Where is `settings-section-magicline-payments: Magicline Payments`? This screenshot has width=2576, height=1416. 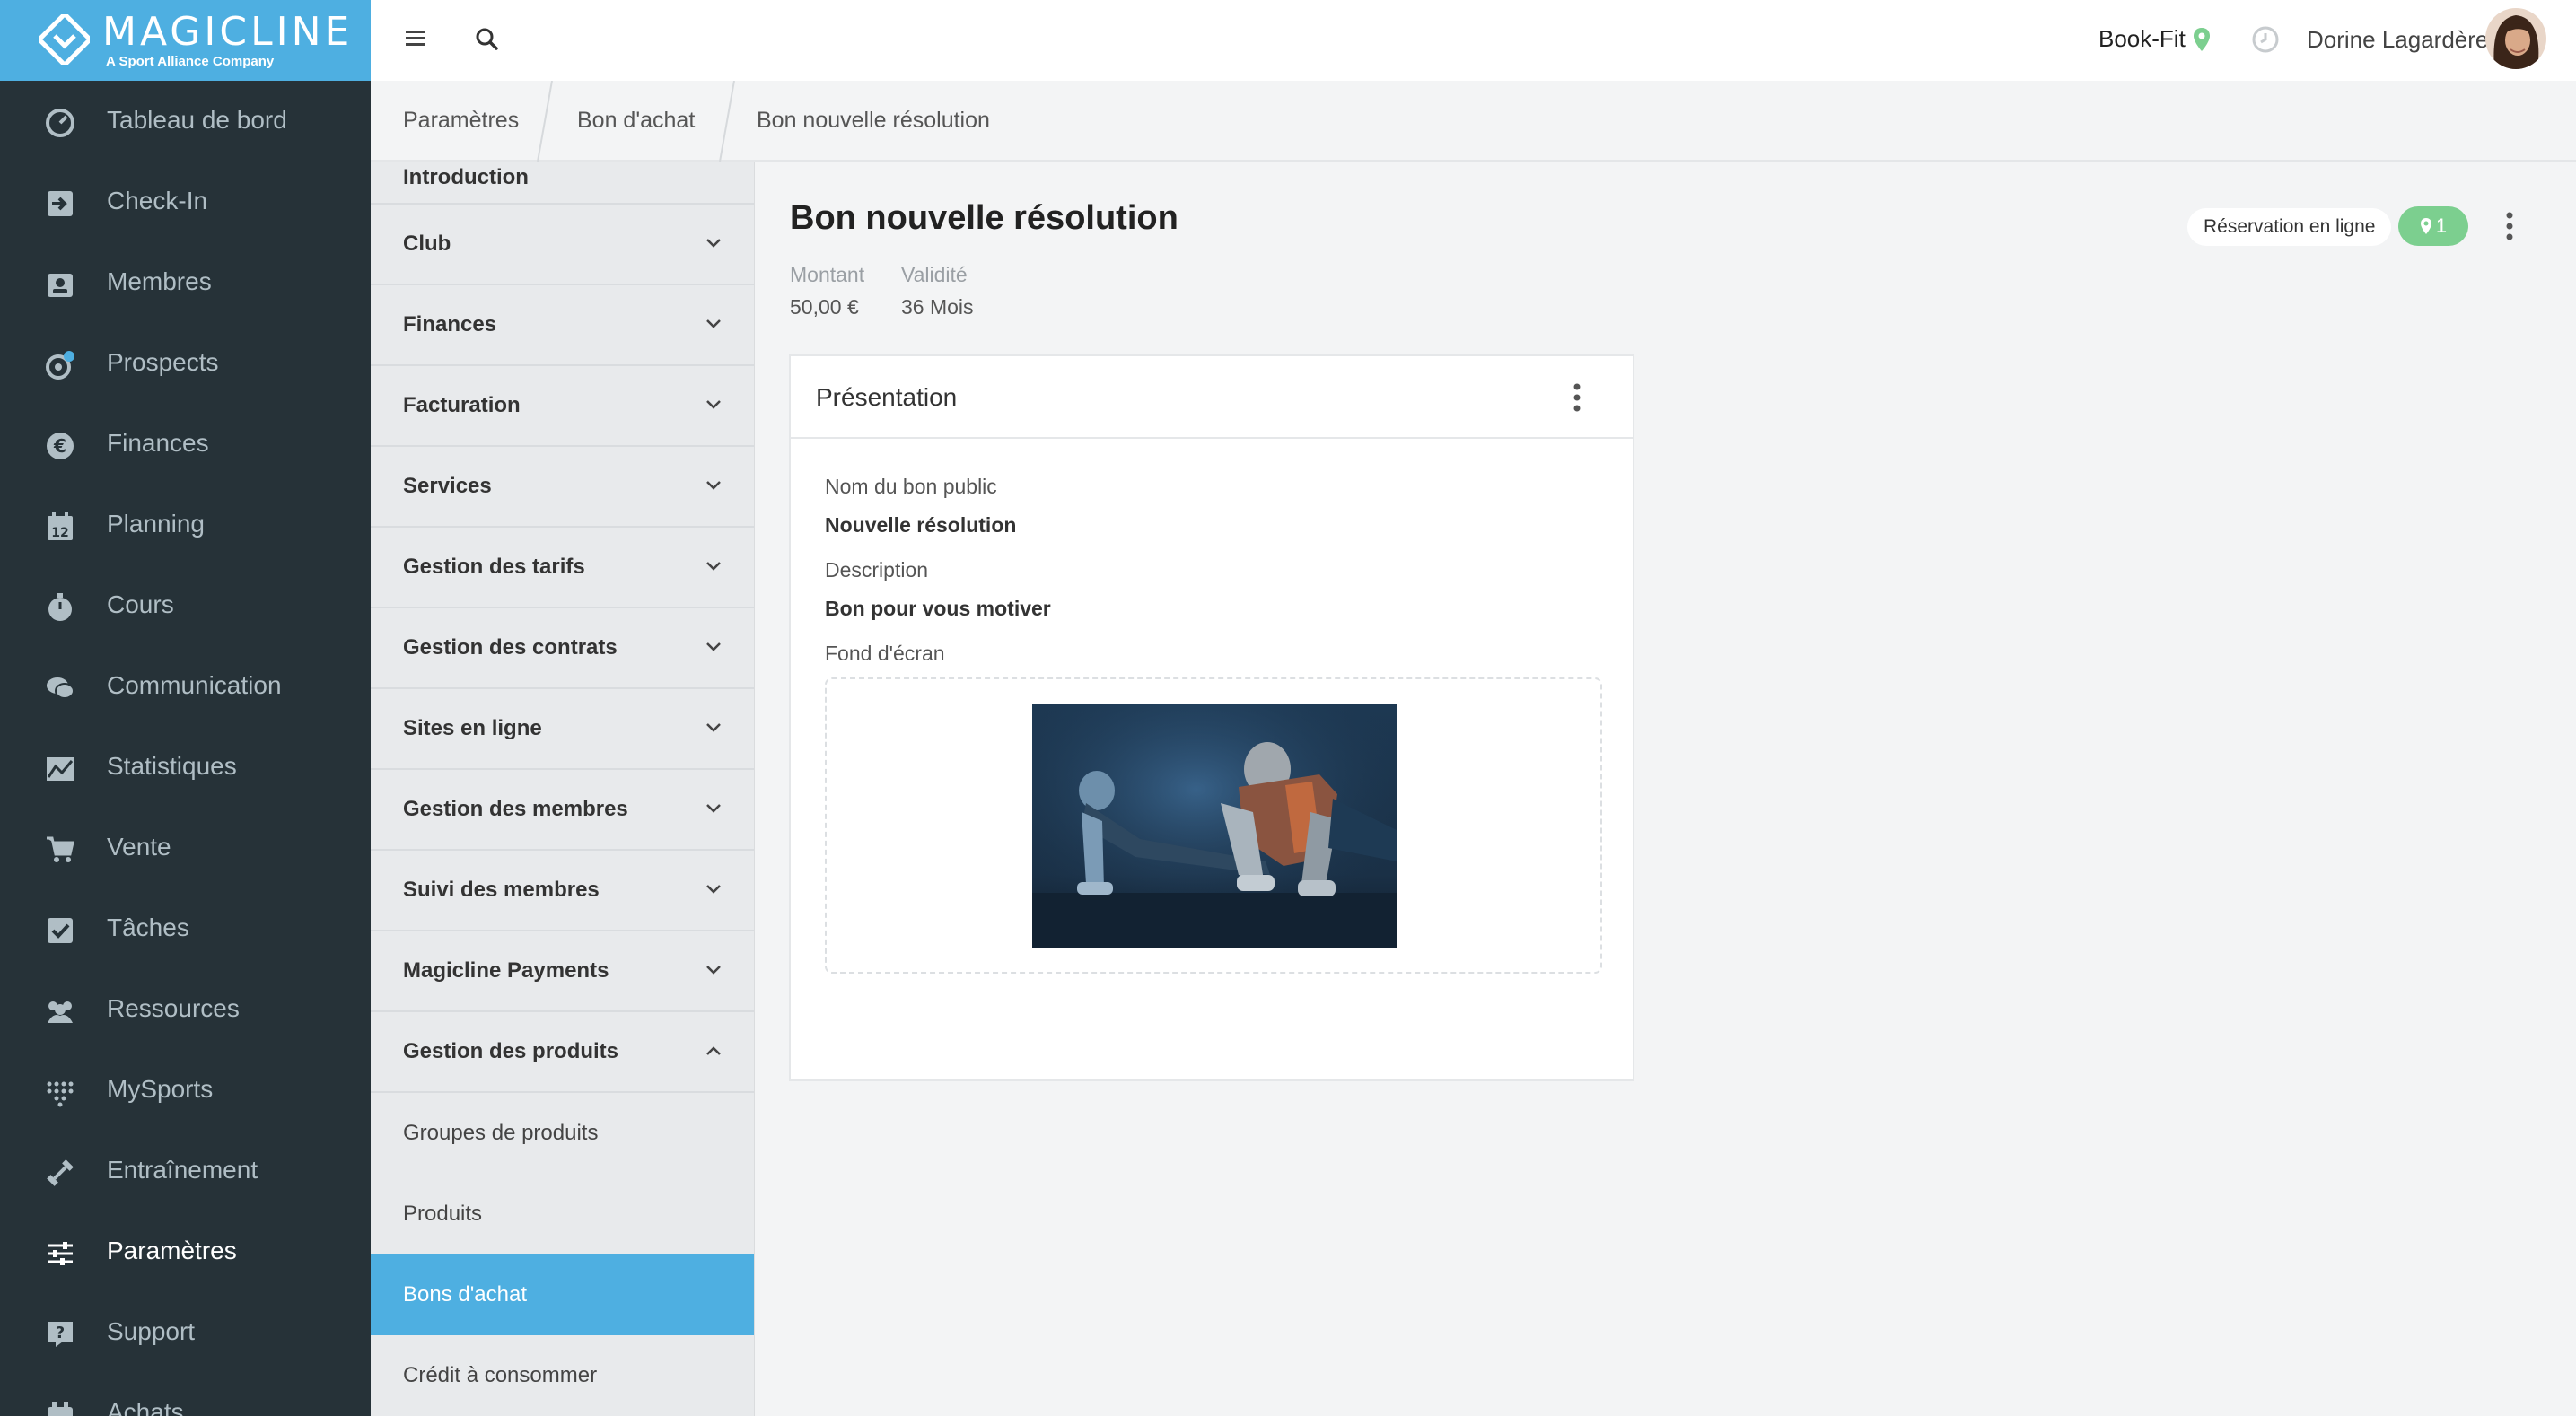
settings-section-magicline-payments: Magicline Payments is located at coordinates (562, 971).